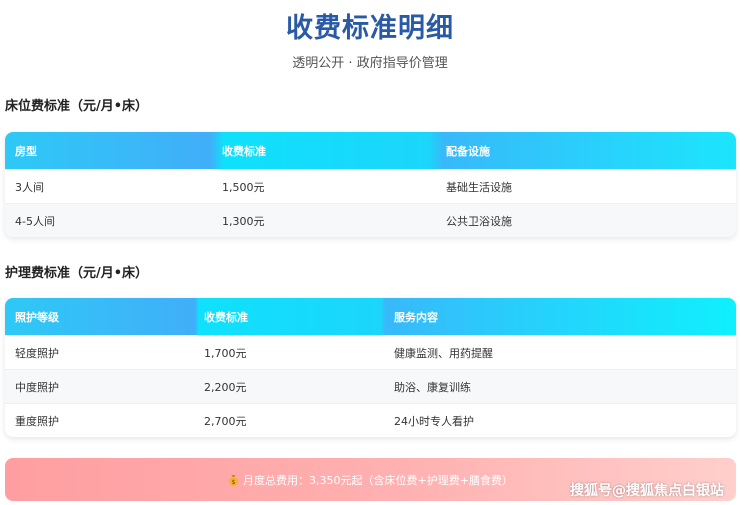 This screenshot has width=740, height=505. What do you see at coordinates (370, 150) in the screenshot?
I see `bed-fee-table-header: 房型 收费标准 配备设施` at bounding box center [370, 150].